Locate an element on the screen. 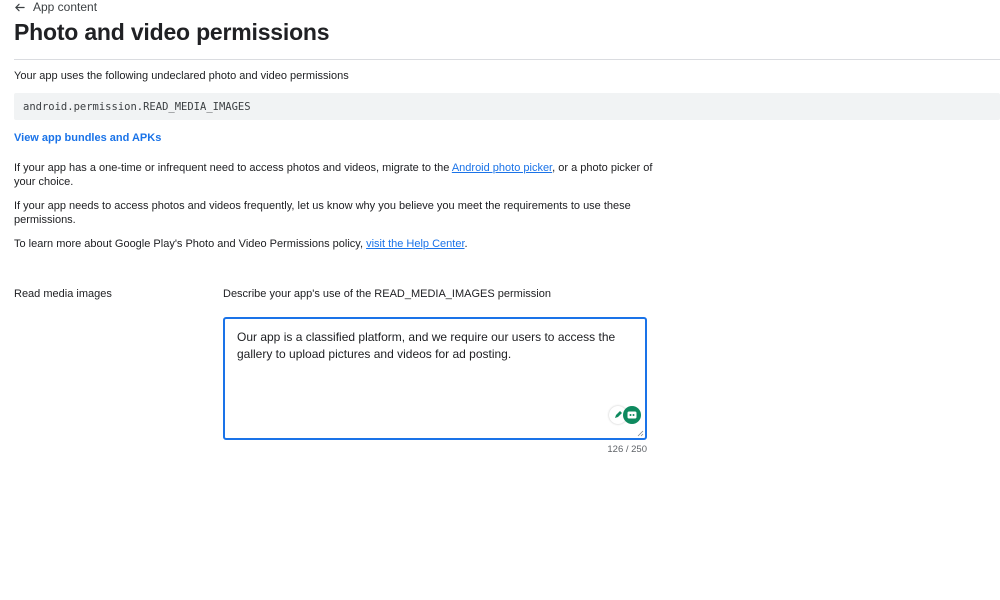  char-counter: 126 / 250 is located at coordinates (627, 449).